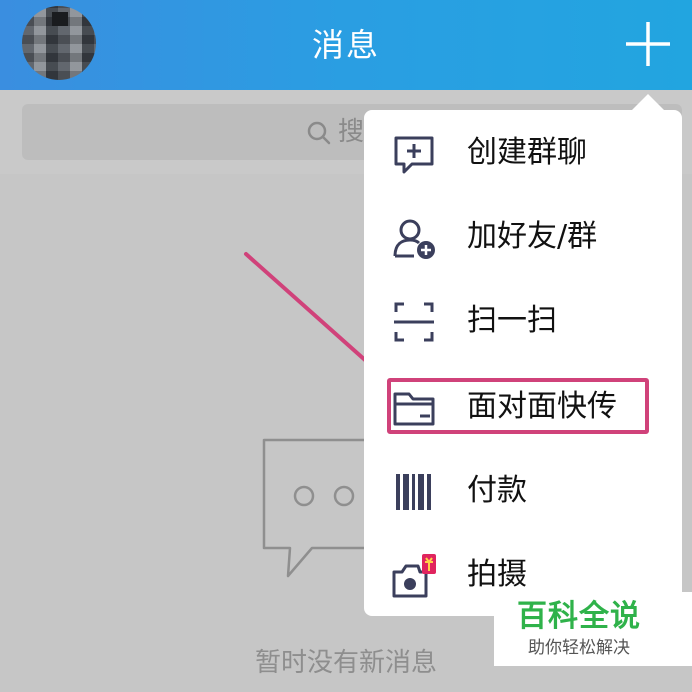  What do you see at coordinates (414, 239) in the screenshot?
I see `add-friend-icon` at bounding box center [414, 239].